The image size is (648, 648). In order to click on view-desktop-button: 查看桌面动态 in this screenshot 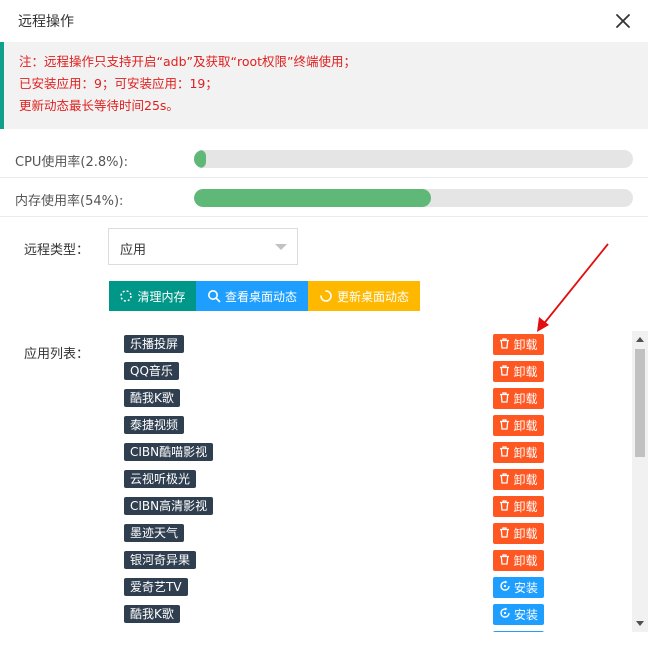, I will do `click(252, 296)`.